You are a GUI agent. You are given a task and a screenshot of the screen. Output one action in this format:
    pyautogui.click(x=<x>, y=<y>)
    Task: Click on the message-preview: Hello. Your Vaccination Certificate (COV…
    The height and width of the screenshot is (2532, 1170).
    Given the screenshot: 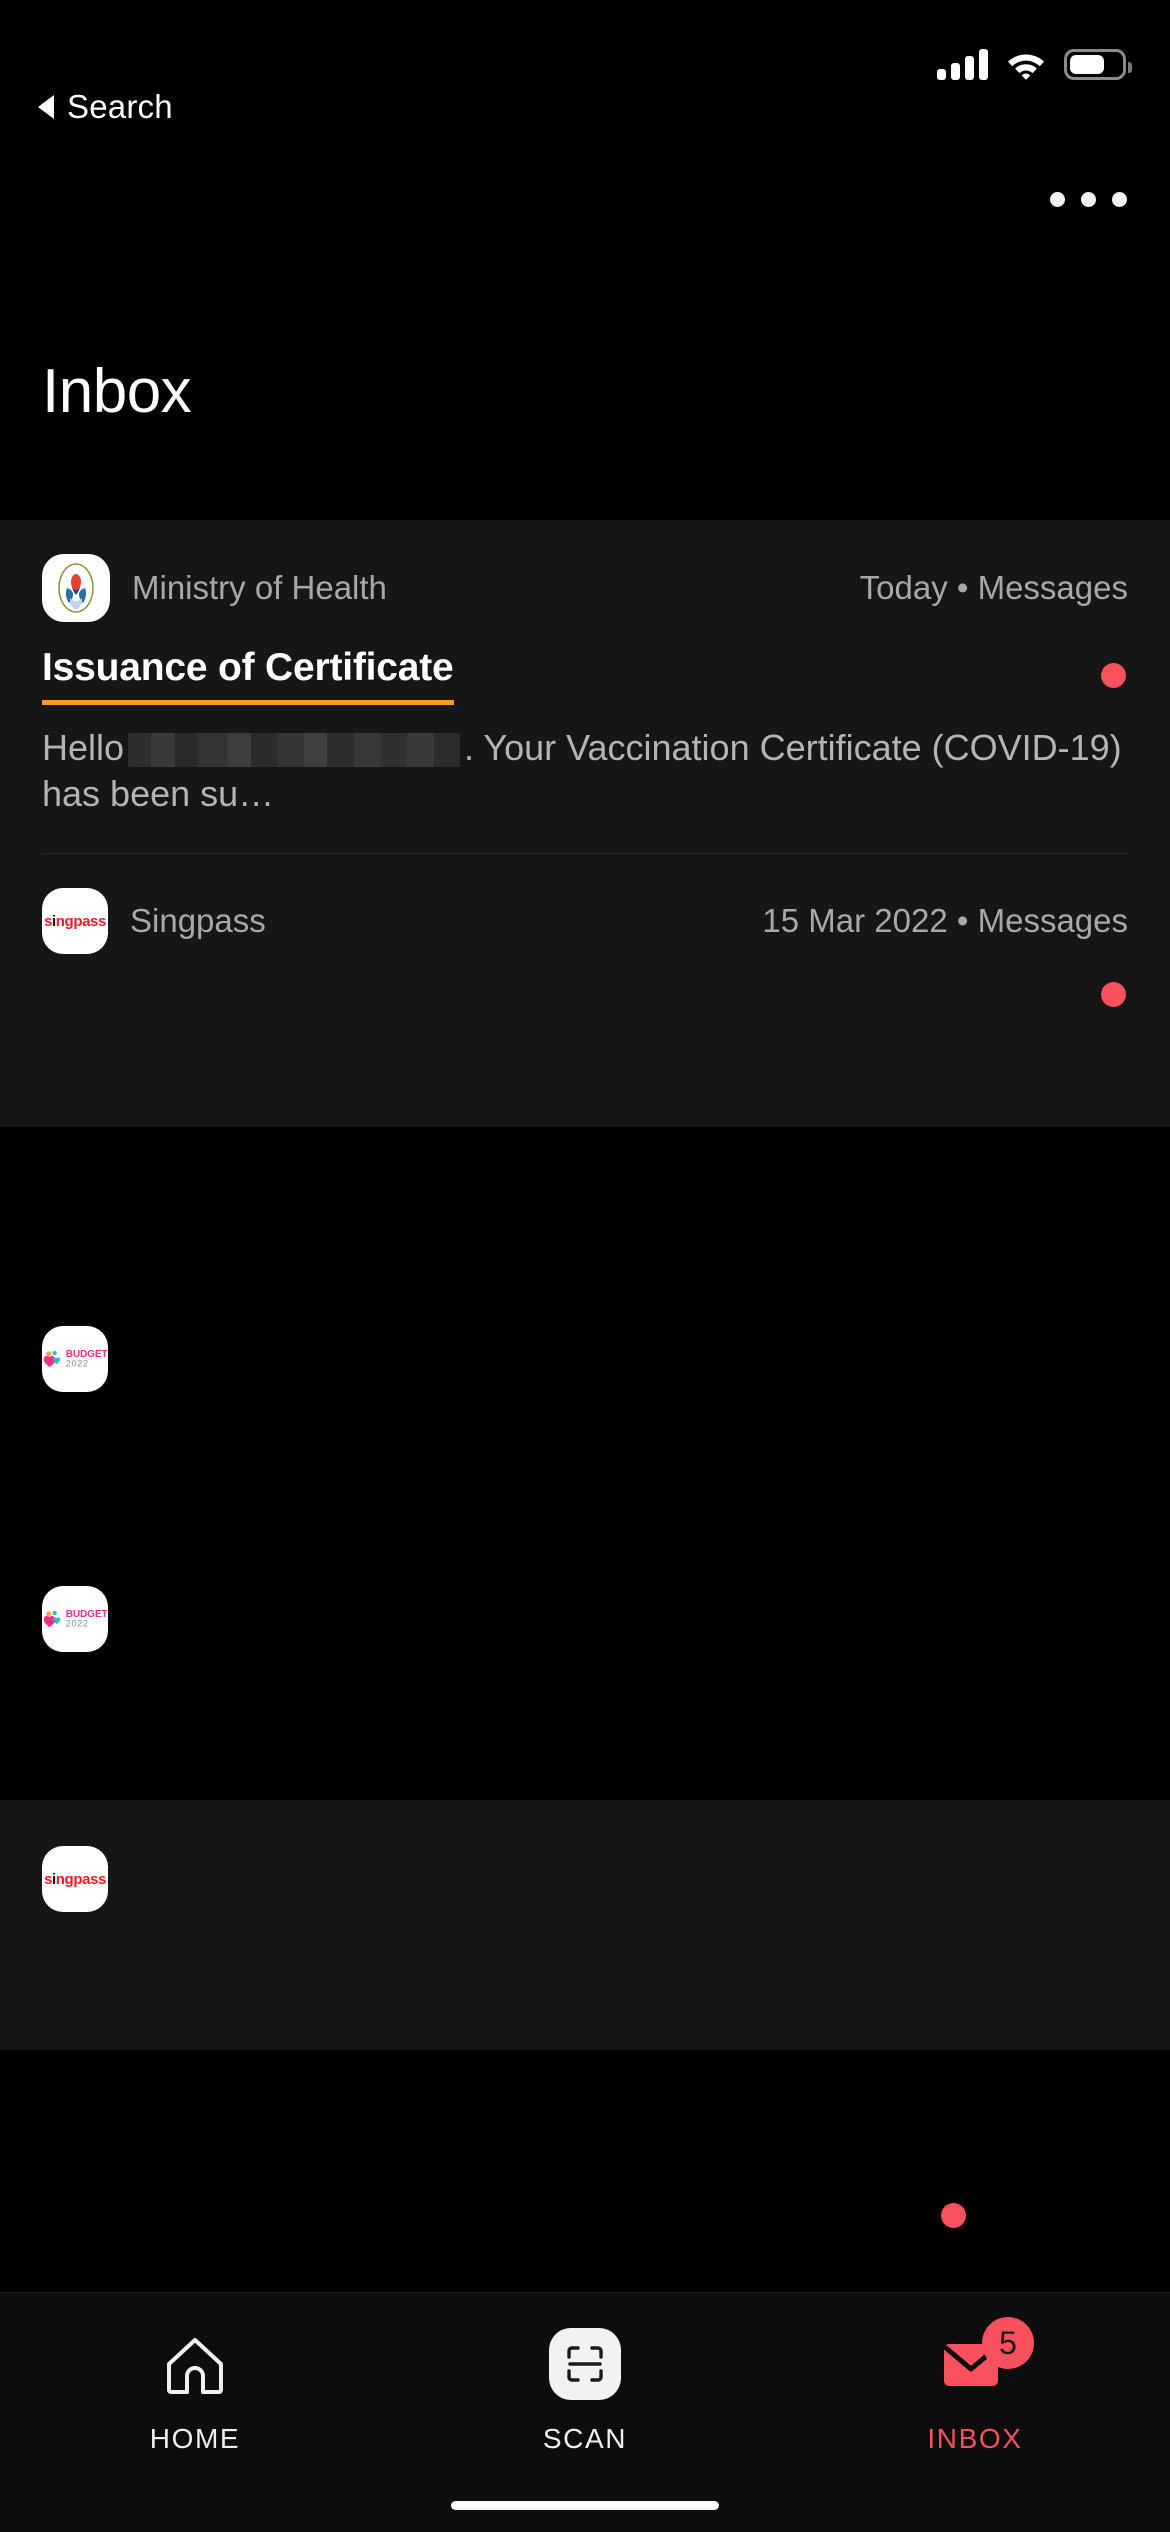 What is the action you would take?
    pyautogui.click(x=585, y=789)
    